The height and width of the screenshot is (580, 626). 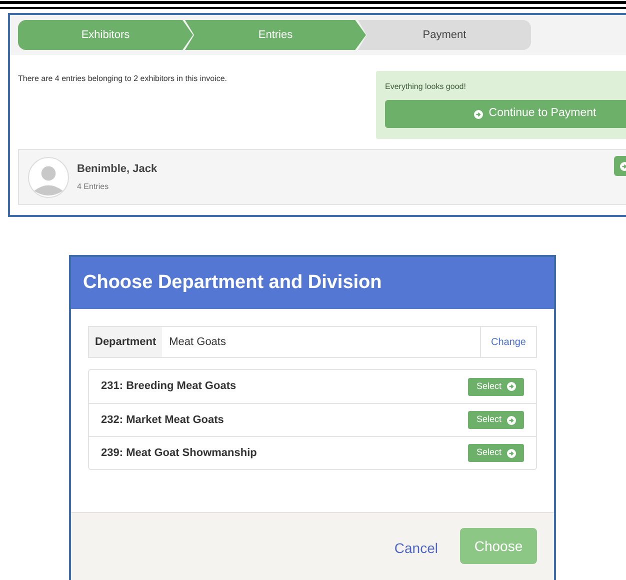 I want to click on division-name: 231: Breeding Meat Goats, so click(x=168, y=386).